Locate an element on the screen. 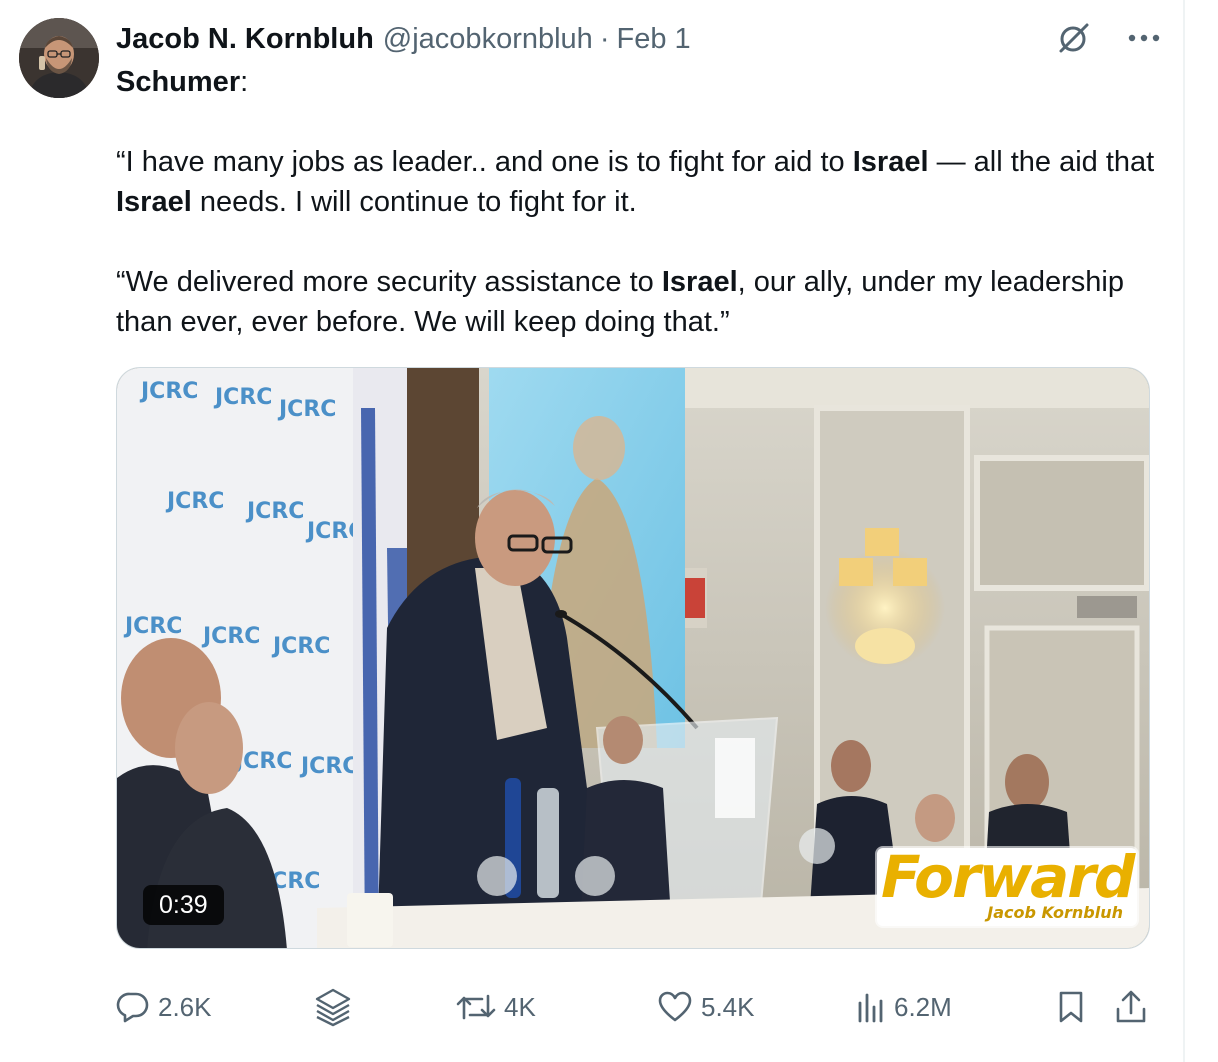 Image resolution: width=1218 pixels, height=1062 pixels. lead-name: Schumer is located at coordinates (178, 82).